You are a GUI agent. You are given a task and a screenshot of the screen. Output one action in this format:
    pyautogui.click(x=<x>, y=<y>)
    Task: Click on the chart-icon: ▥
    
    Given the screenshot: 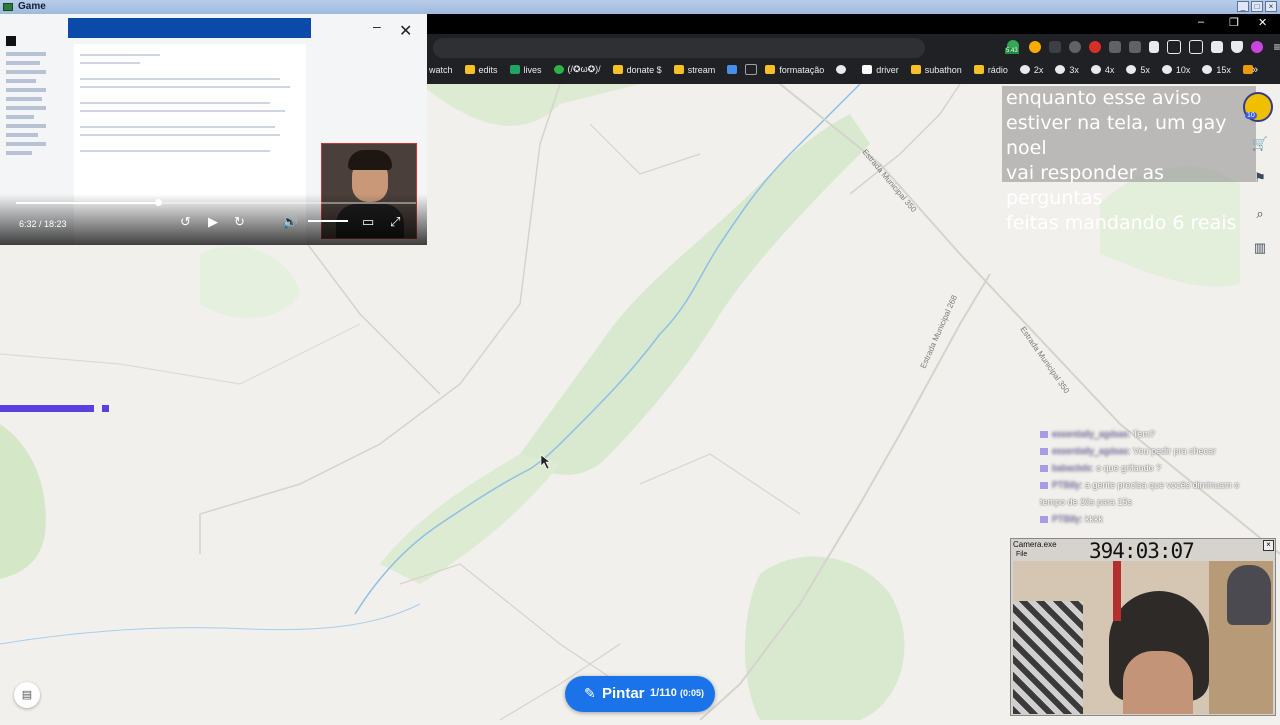 What is the action you would take?
    pyautogui.click(x=1260, y=248)
    